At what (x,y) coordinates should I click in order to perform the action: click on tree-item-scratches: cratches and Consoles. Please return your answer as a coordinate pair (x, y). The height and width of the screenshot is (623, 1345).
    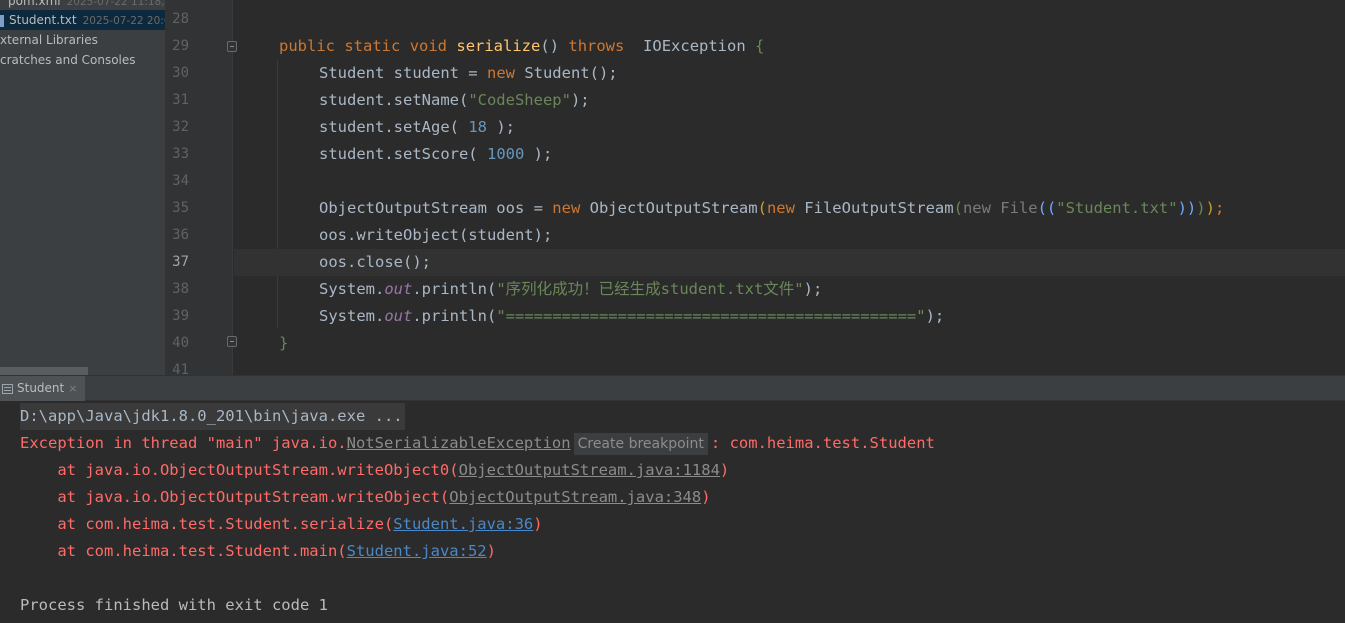
    Looking at the image, I should click on (68, 60).